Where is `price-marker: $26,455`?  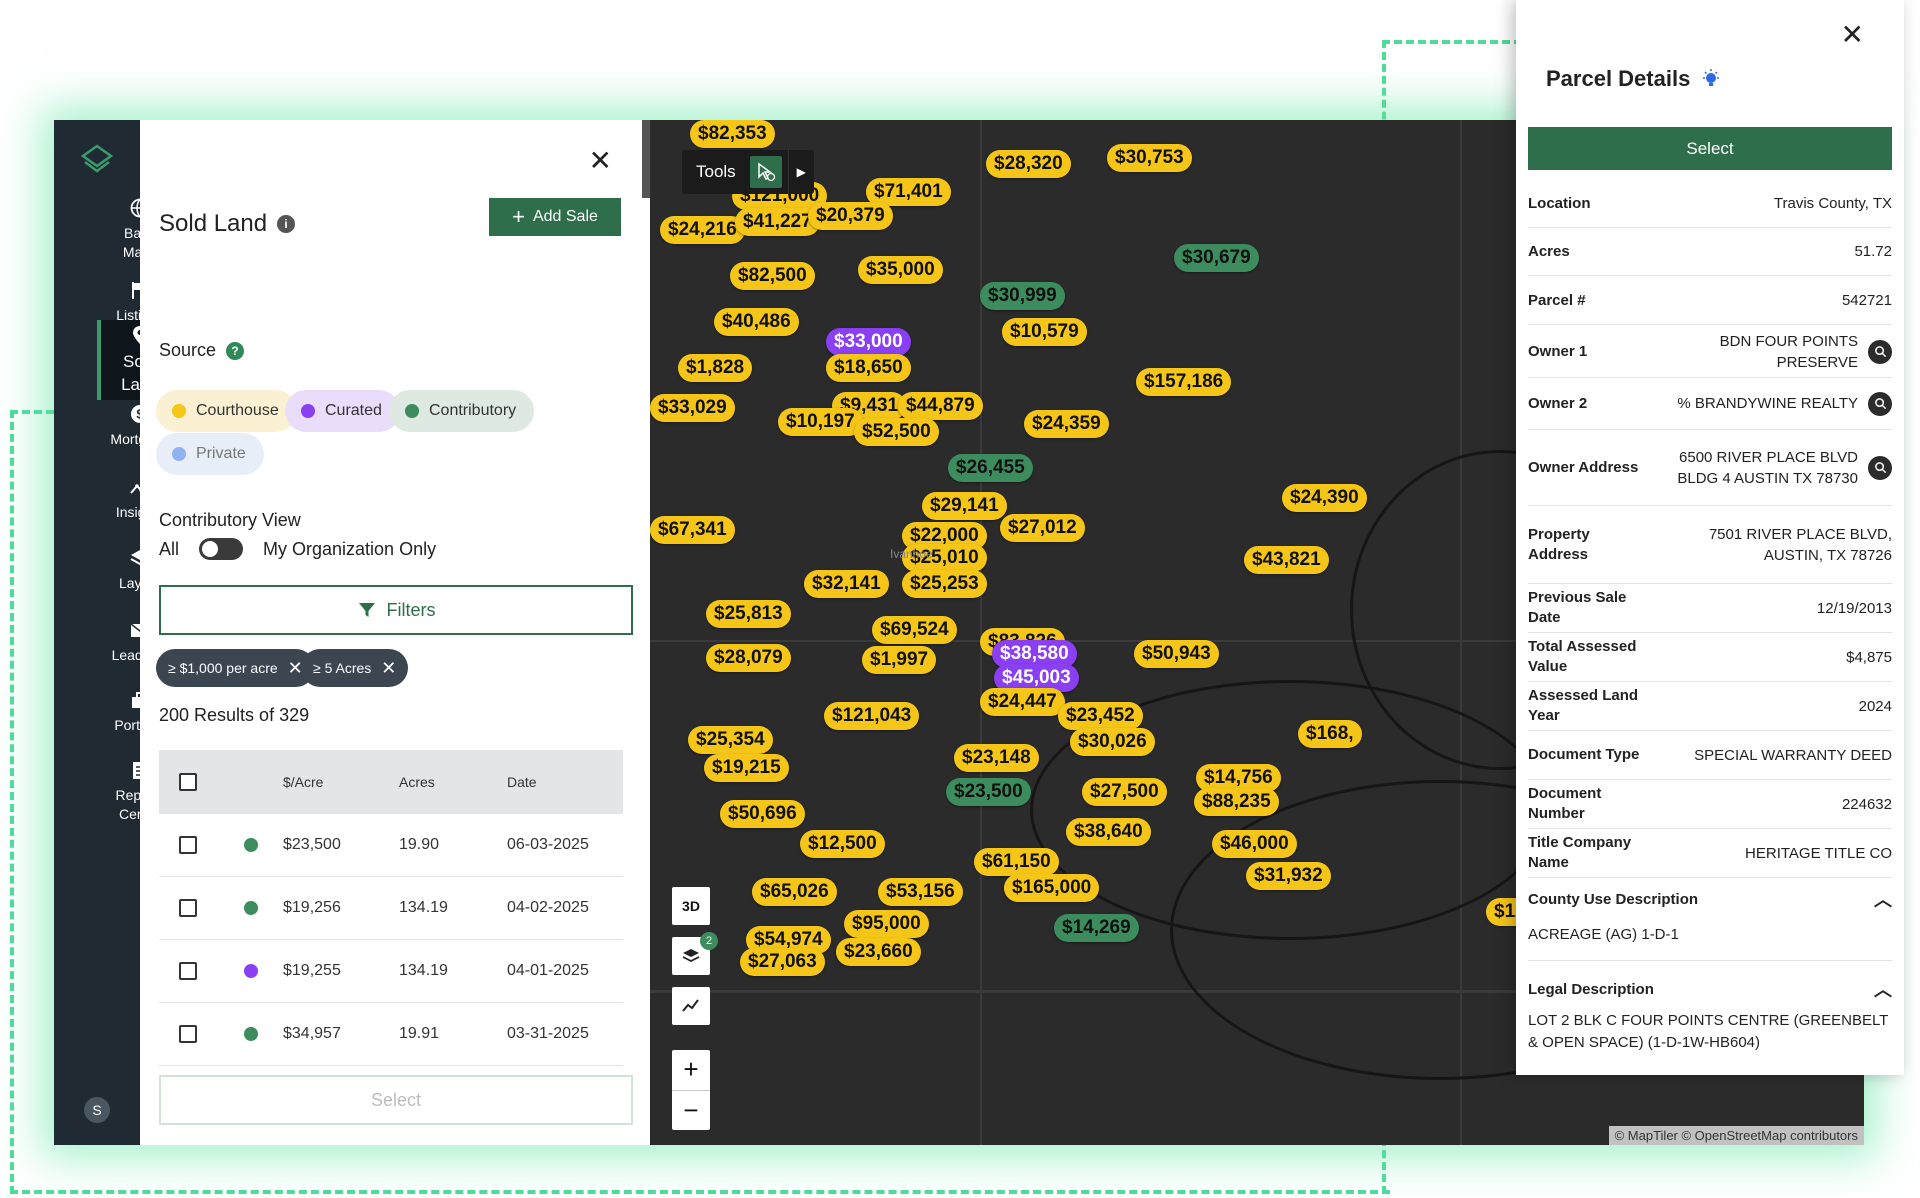
price-marker: $26,455 is located at coordinates (990, 468).